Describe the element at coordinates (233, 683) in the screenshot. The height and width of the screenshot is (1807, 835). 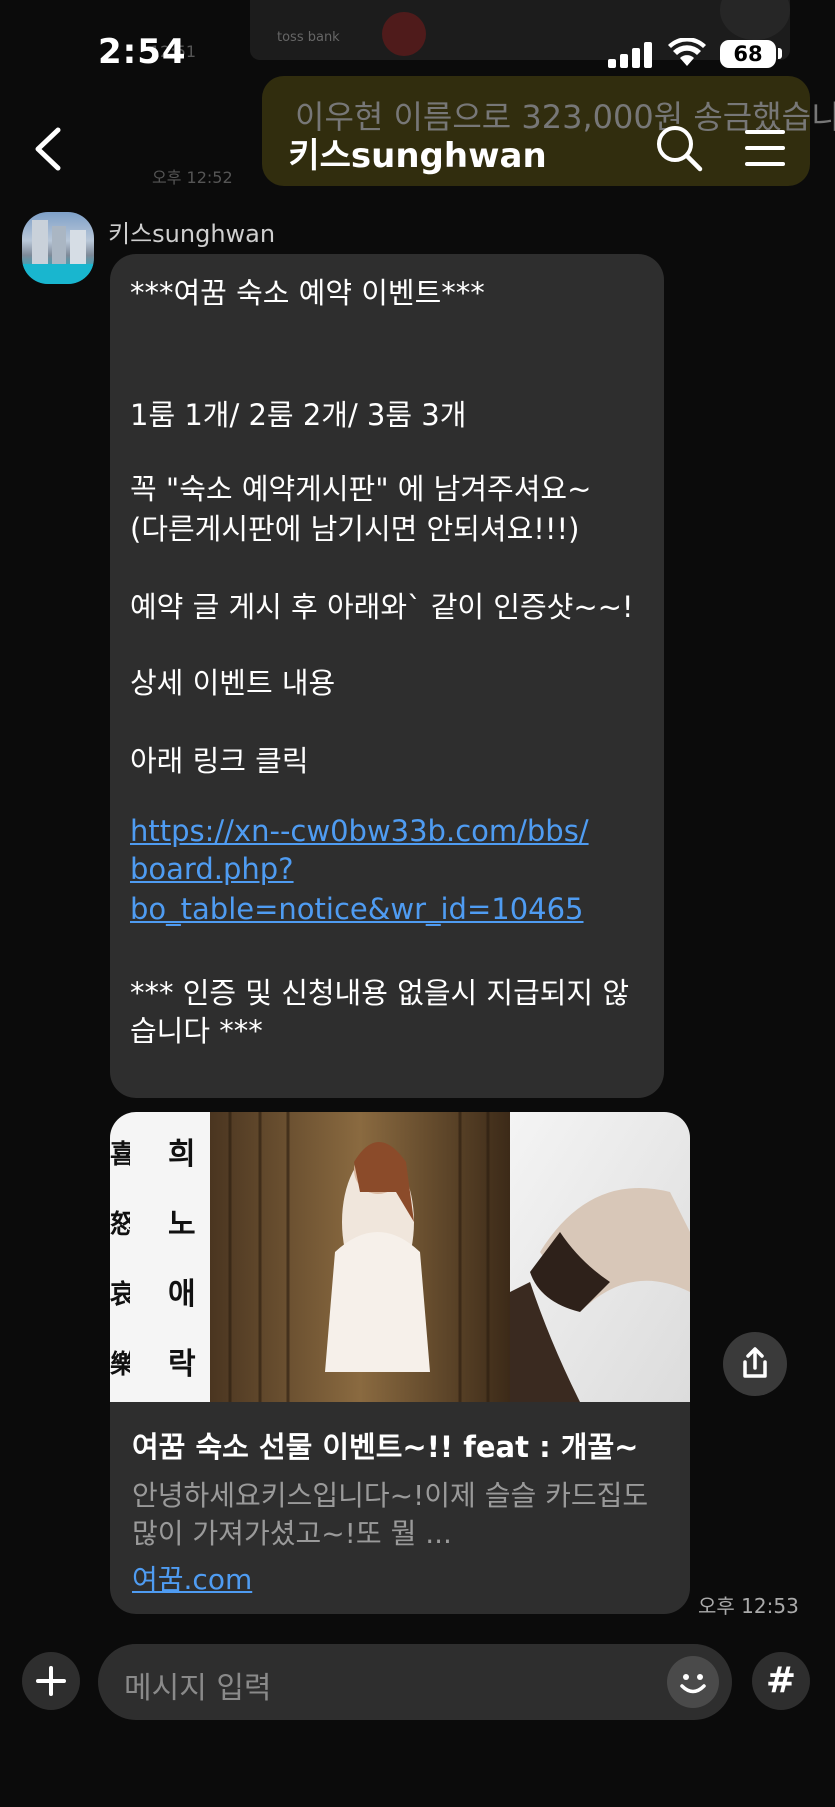
I see `message-line: 상세 이벤트 내용` at that location.